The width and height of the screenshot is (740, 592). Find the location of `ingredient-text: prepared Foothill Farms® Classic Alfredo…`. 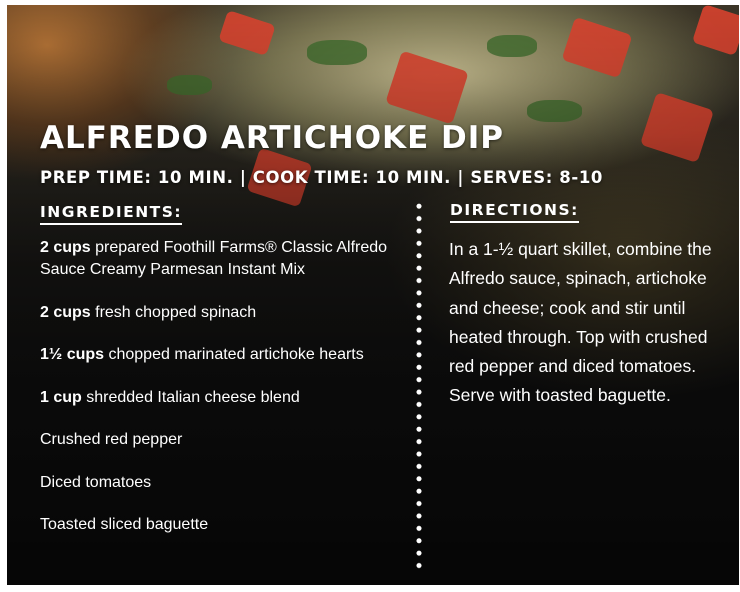

ingredient-text: prepared Foothill Farms® Classic Alfredo… is located at coordinates (214, 258).